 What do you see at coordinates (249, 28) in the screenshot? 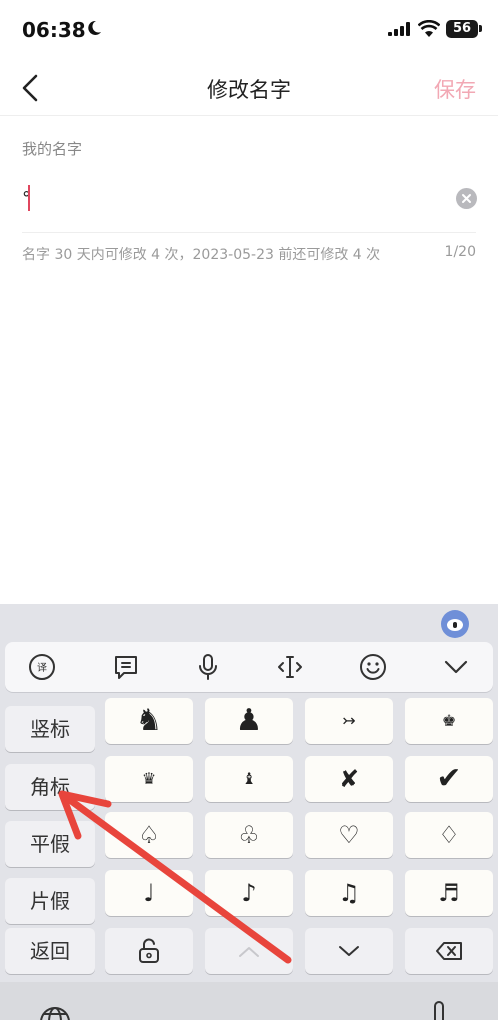
I see `status-bar: 06:38 56` at bounding box center [249, 28].